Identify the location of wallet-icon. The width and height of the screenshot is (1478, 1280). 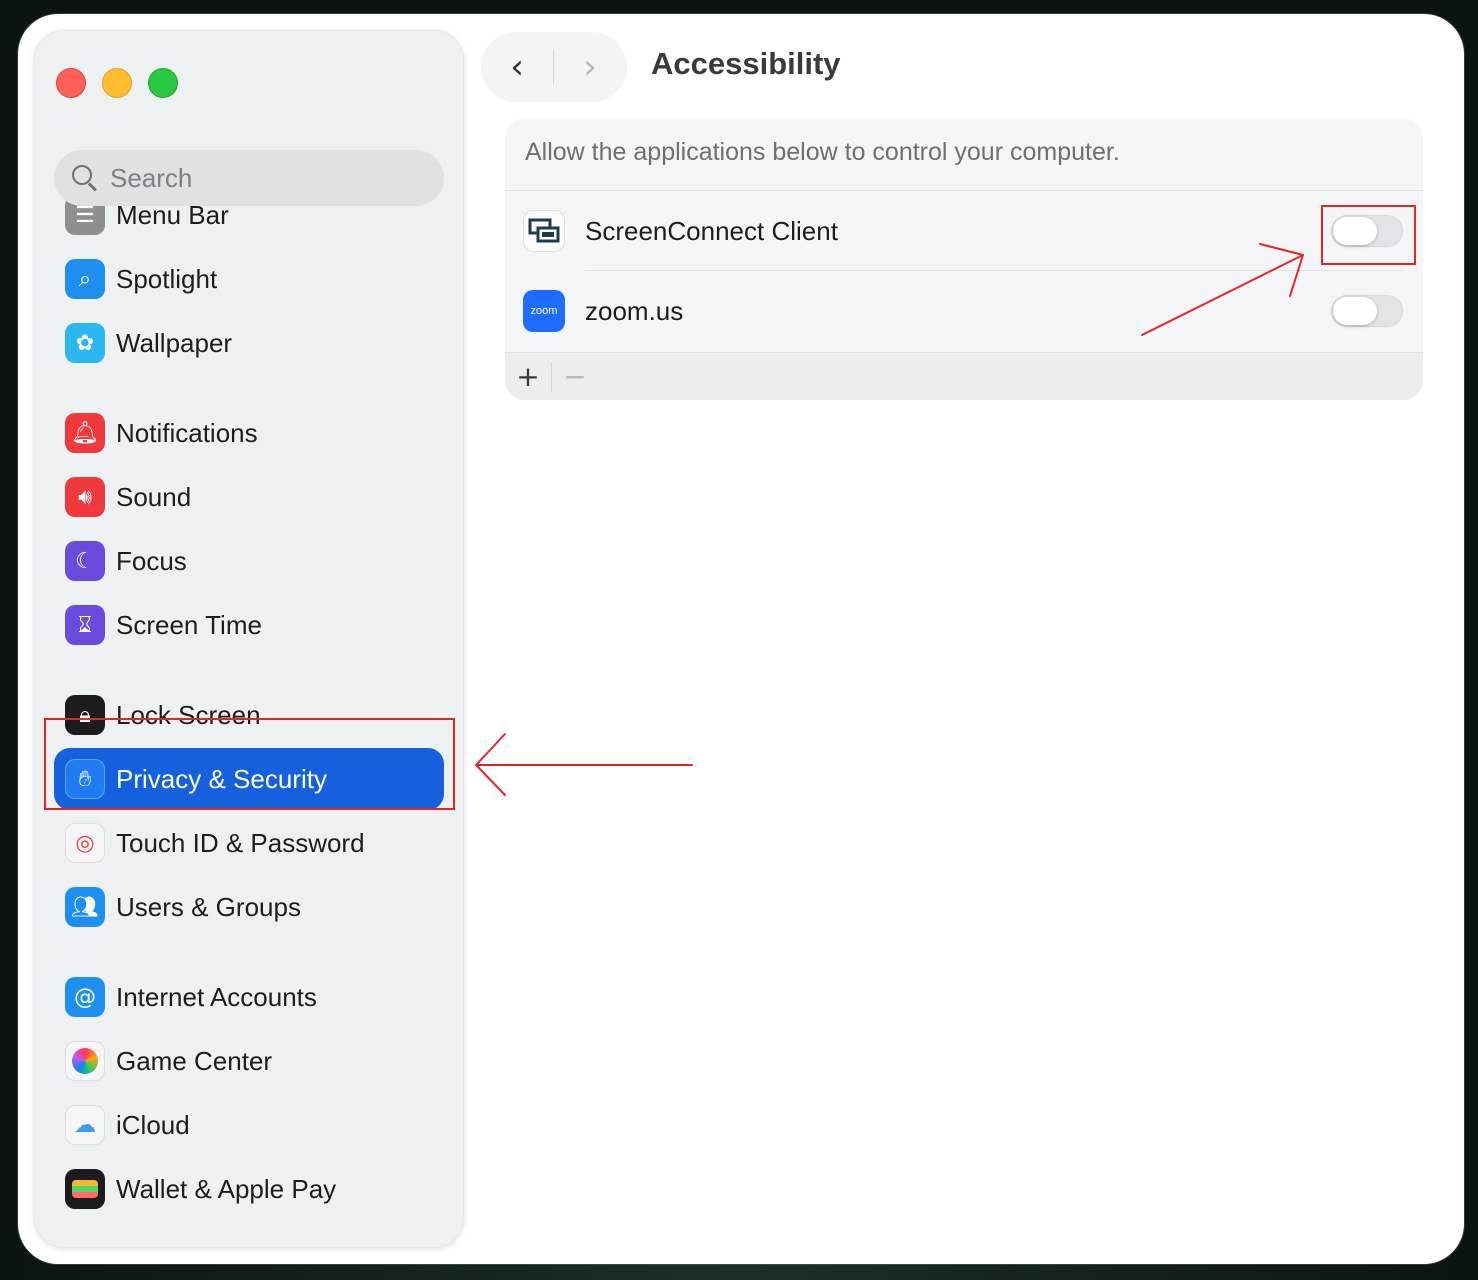
(85, 1189).